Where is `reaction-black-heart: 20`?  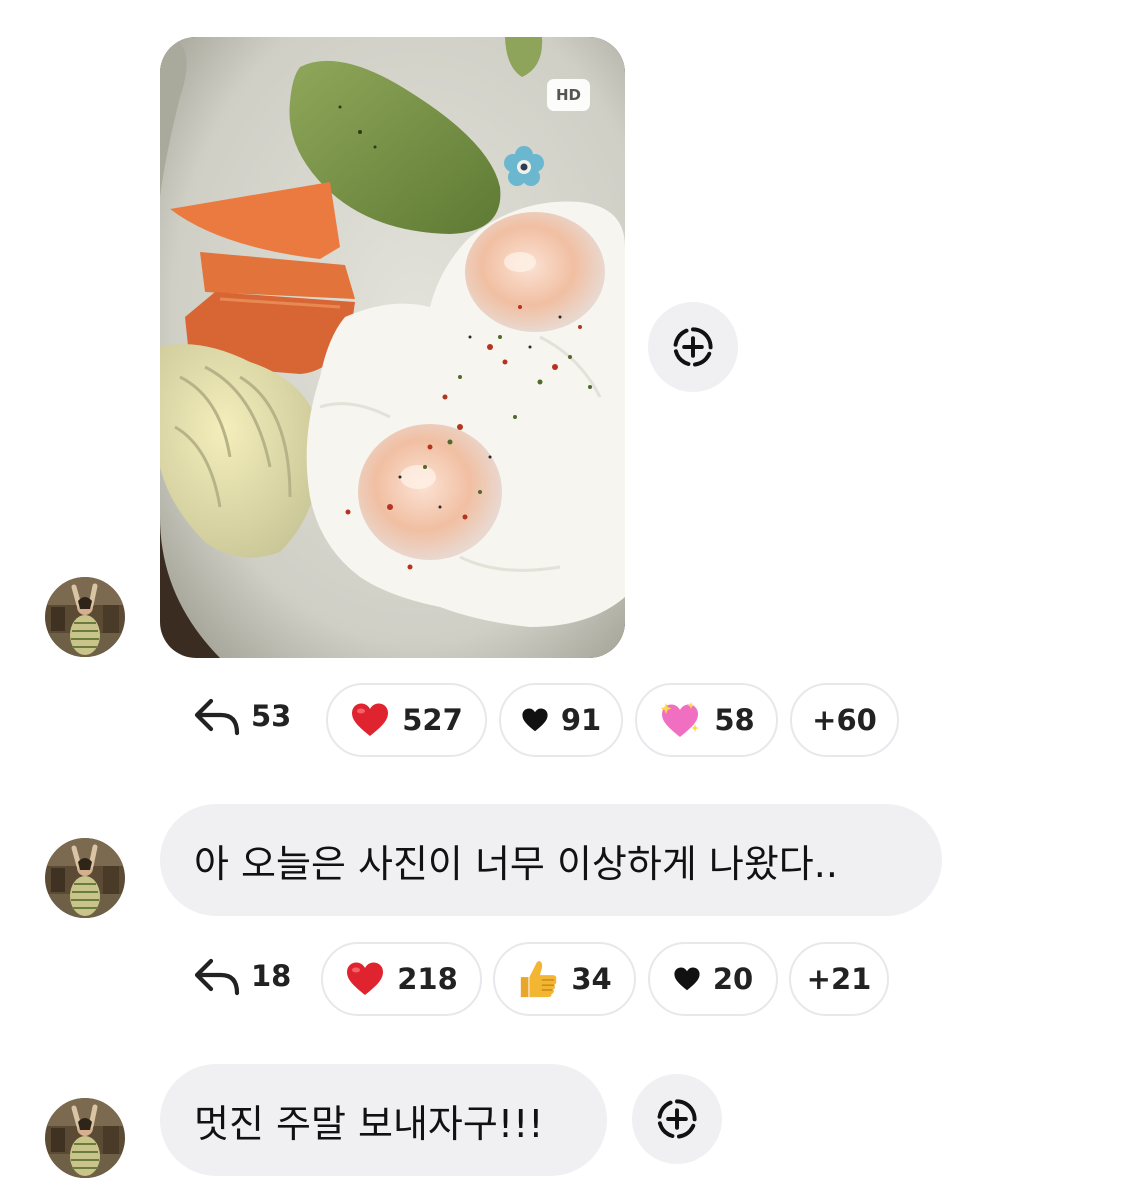 reaction-black-heart: 20 is located at coordinates (713, 979).